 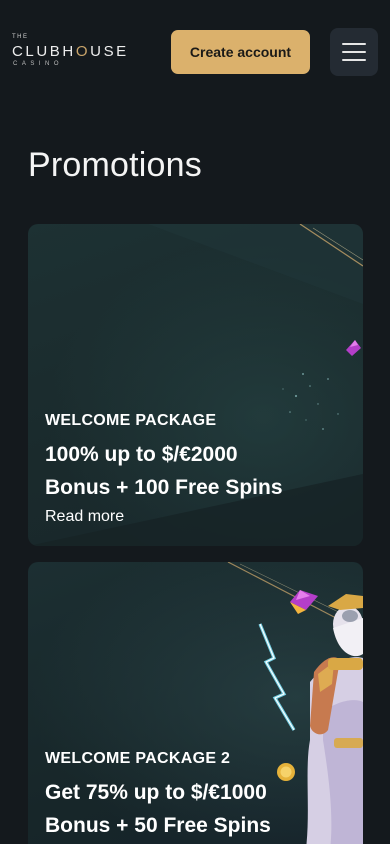 What do you see at coordinates (20, 37) in the screenshot?
I see `logo-top-text: THE` at bounding box center [20, 37].